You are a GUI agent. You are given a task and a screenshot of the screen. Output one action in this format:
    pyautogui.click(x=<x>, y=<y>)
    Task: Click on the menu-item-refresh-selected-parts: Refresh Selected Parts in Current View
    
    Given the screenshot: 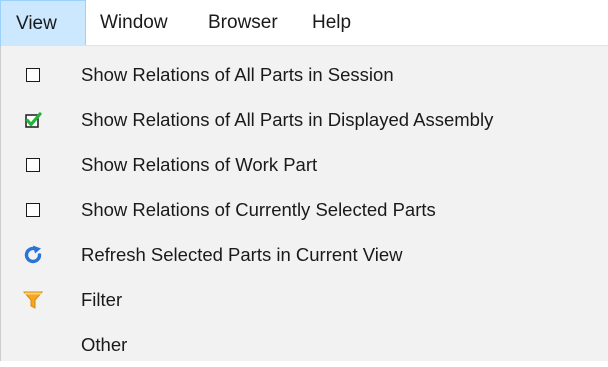 What is the action you would take?
    pyautogui.click(x=304, y=254)
    